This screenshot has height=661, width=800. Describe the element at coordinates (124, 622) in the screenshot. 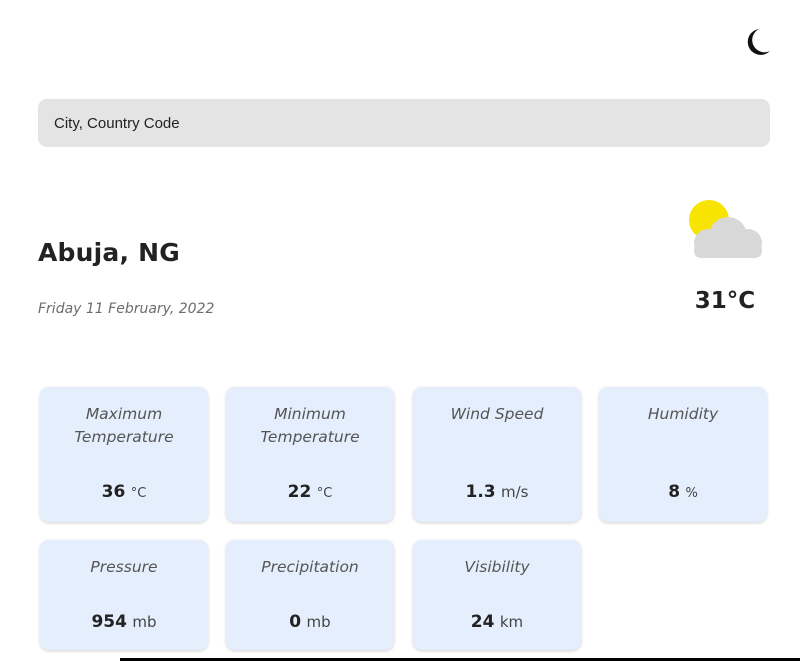

I see `stat-value: 954 mb` at that location.